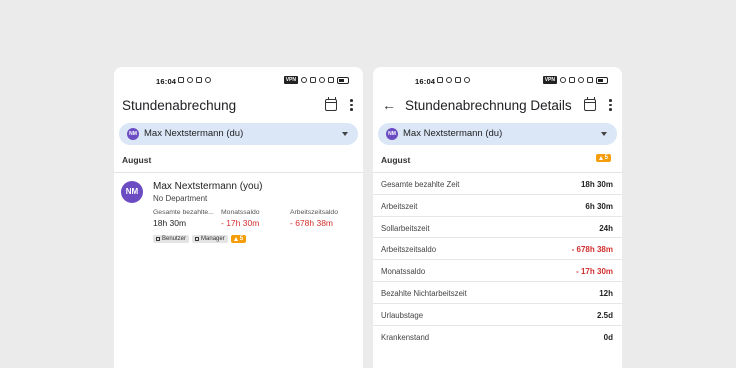  What do you see at coordinates (213, 239) in the screenshot?
I see `role-tag-label: Manager` at bounding box center [213, 239].